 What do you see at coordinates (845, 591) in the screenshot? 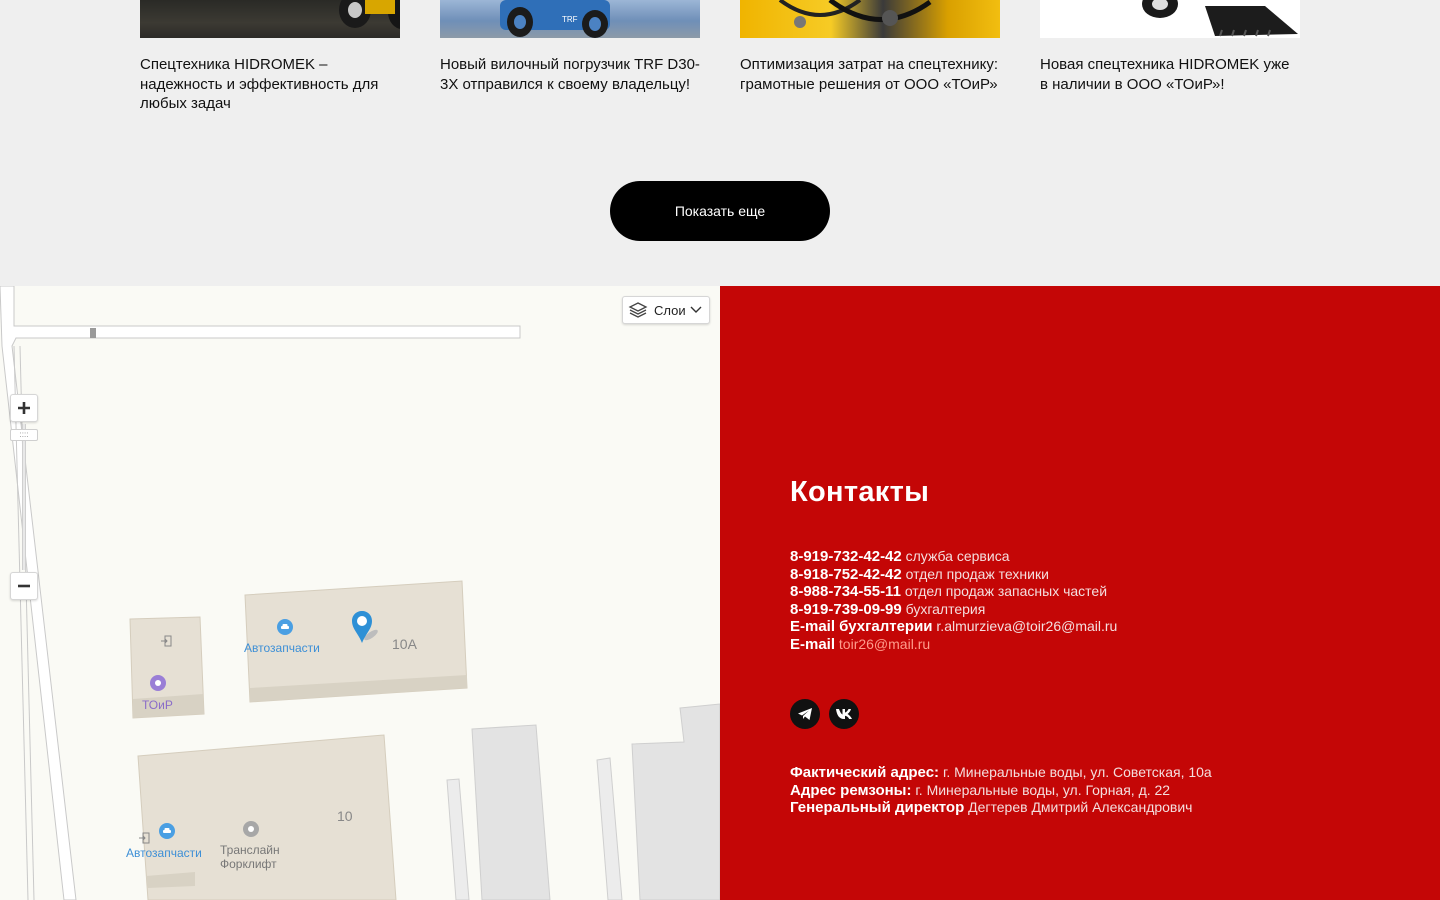
I see `phone-link: 8-988-734-55-11` at bounding box center [845, 591].